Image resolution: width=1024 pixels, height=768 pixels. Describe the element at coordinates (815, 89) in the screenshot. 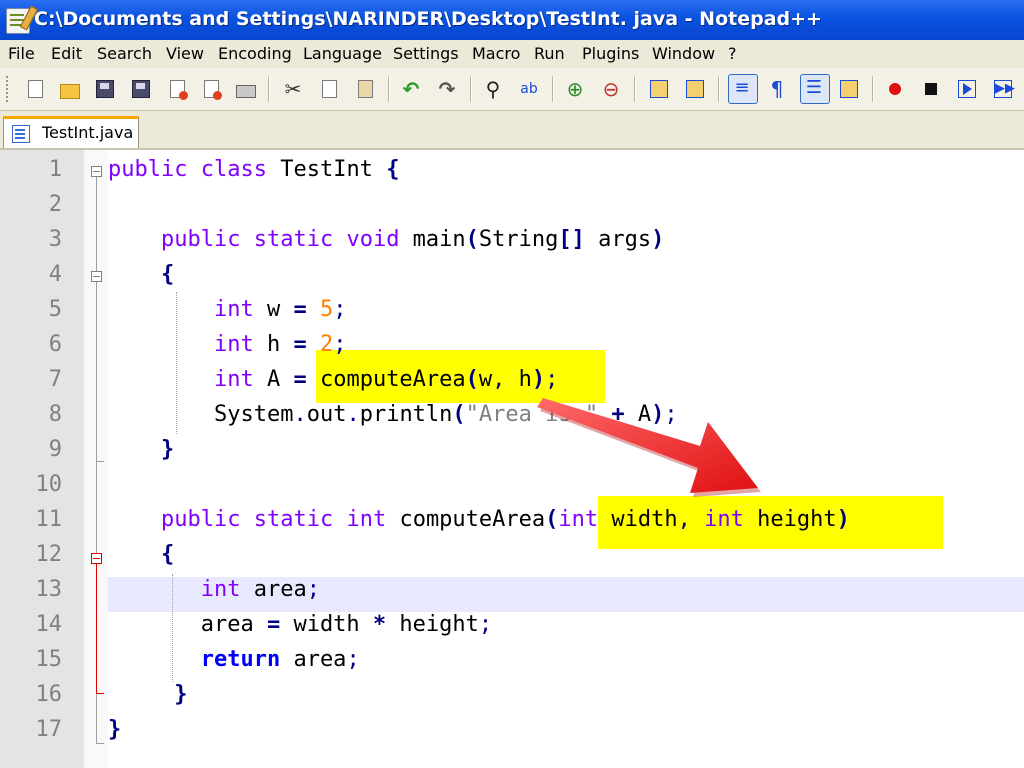

I see `indent-guide-button: ☰` at that location.